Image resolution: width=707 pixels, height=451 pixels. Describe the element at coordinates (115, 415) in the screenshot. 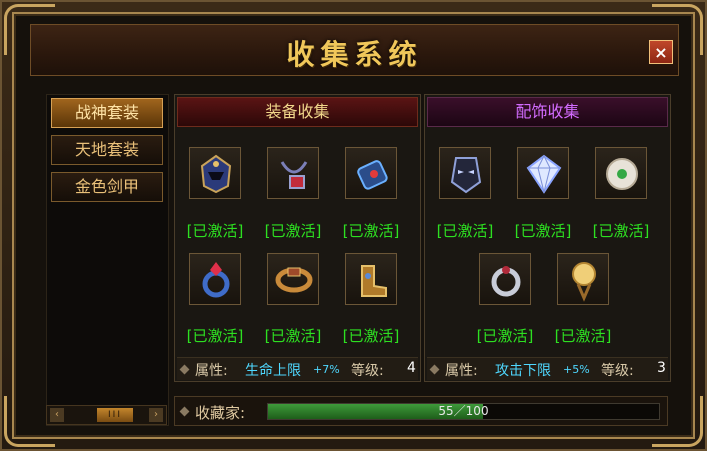

I see `scroll-thumb: III` at that location.